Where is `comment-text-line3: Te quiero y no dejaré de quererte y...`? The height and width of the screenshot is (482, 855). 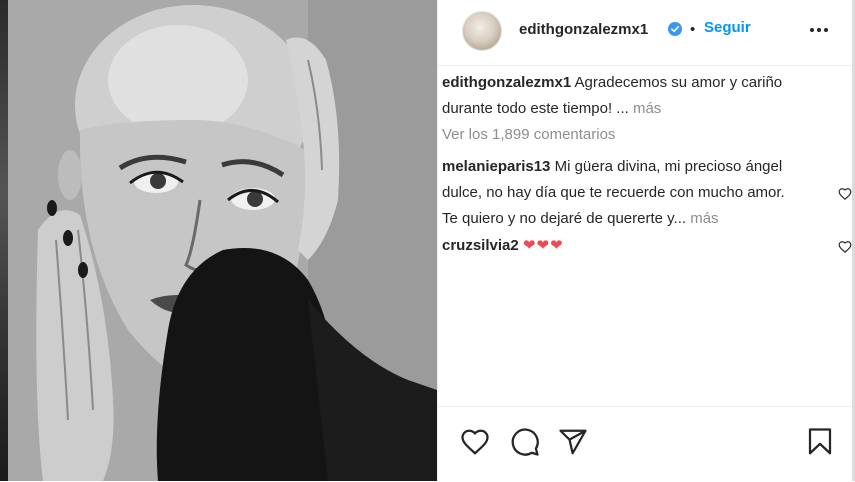 comment-text-line3: Te quiero y no dejaré de quererte y... is located at coordinates (564, 218).